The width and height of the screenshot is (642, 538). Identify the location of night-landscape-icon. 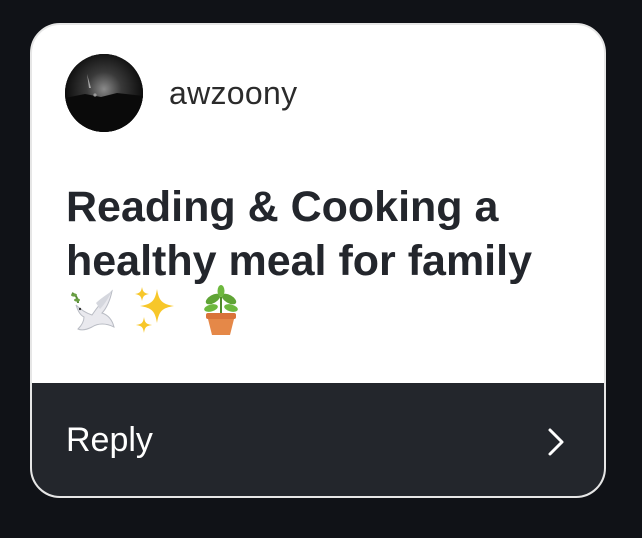
(104, 93).